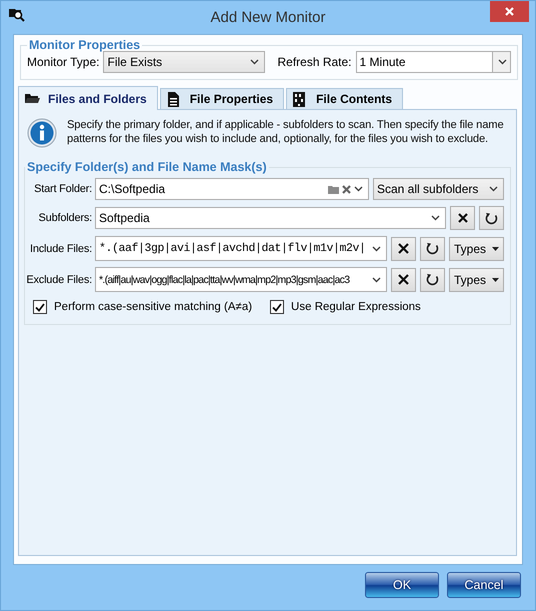 This screenshot has width=536, height=611. I want to click on field-label: Start Folder:, so click(62, 189).